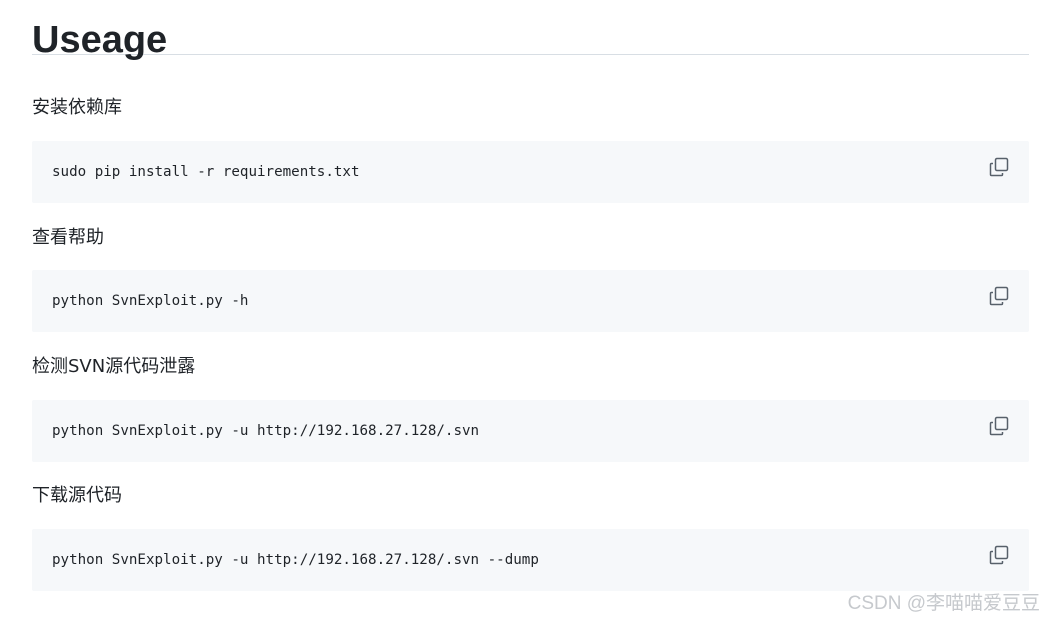 This screenshot has width=1043, height=620. Describe the element at coordinates (943, 603) in the screenshot. I see `csdn-watermark: CSDN @李喵喵爱豆豆` at that location.